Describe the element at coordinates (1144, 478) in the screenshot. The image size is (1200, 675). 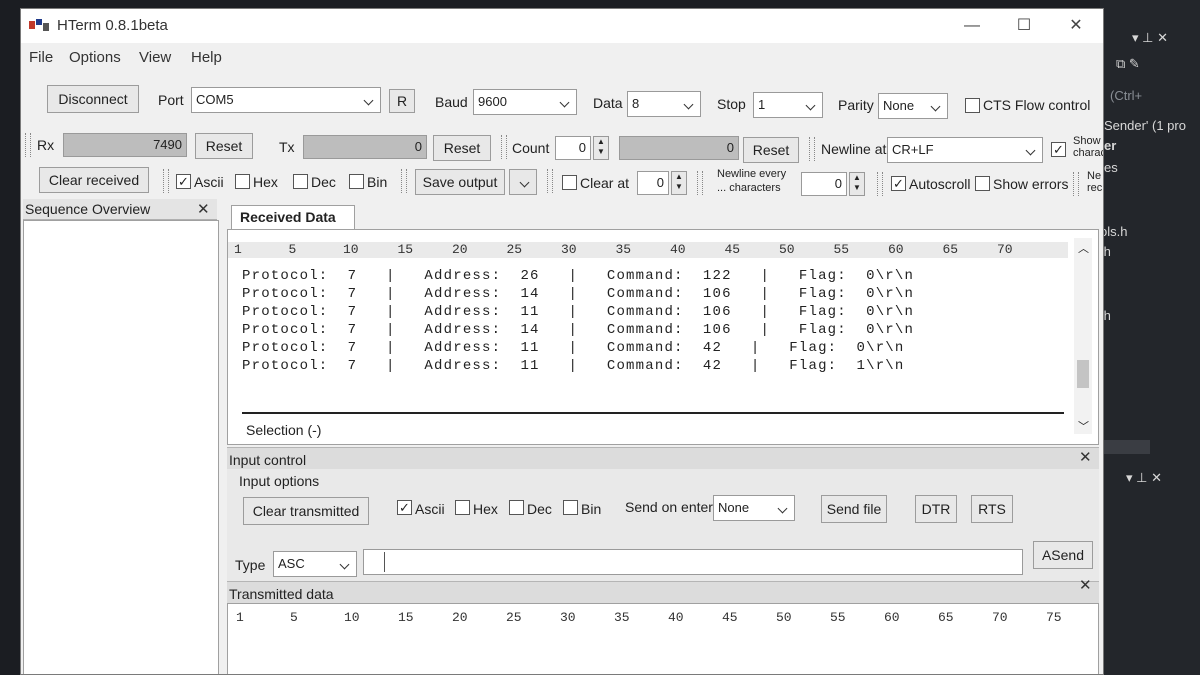
I see `pin-icon-2: ▾ ⊥ ✕` at that location.